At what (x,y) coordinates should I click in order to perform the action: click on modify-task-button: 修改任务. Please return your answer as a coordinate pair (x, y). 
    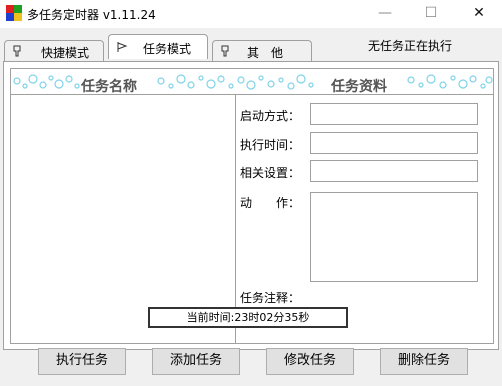
    Looking at the image, I should click on (310, 361).